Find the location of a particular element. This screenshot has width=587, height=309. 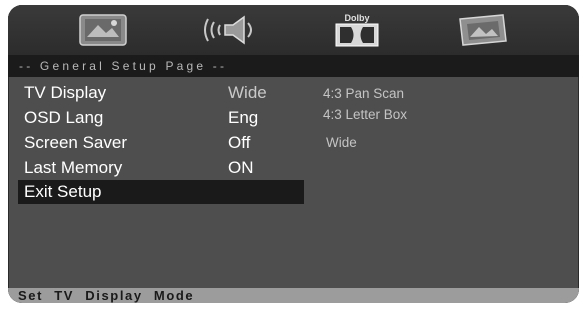

dolby-icon: Dolby is located at coordinates (357, 30).